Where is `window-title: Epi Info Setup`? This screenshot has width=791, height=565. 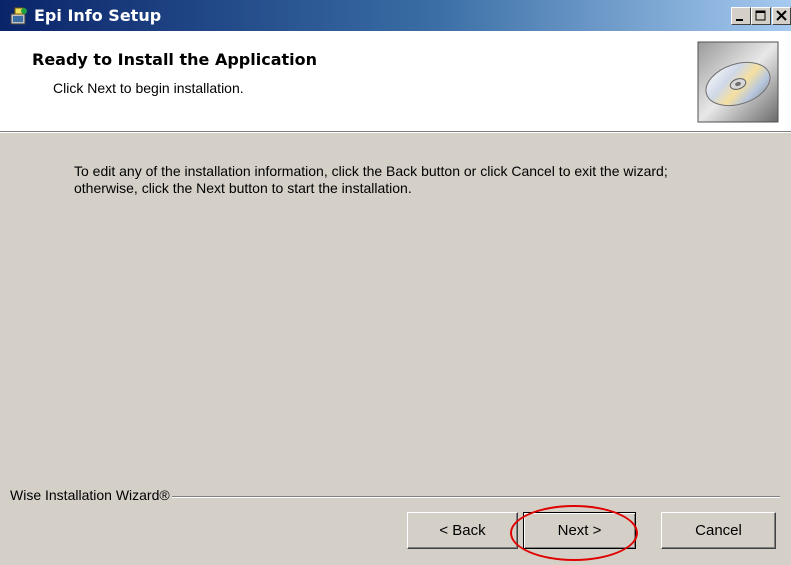 window-title: Epi Info Setup is located at coordinates (98, 15).